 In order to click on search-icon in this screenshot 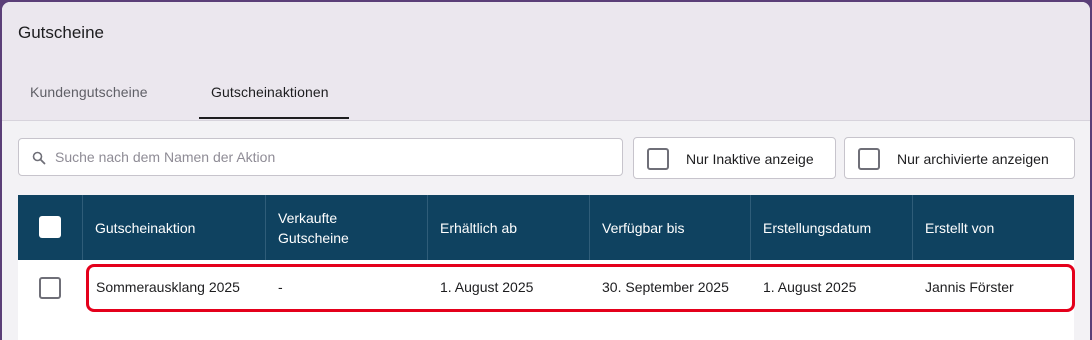, I will do `click(39, 158)`.